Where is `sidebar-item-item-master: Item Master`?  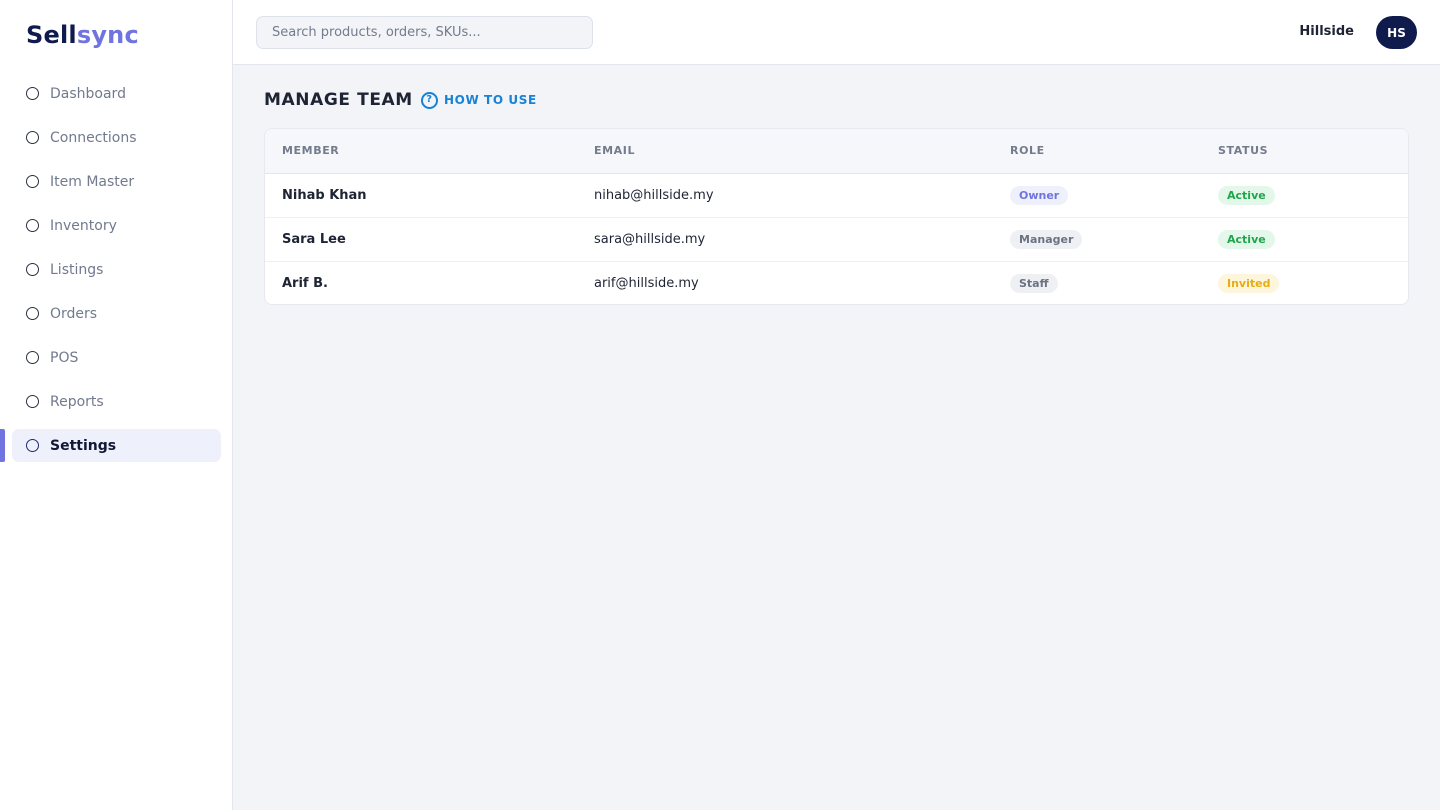
sidebar-item-item-master: Item Master is located at coordinates (116, 181).